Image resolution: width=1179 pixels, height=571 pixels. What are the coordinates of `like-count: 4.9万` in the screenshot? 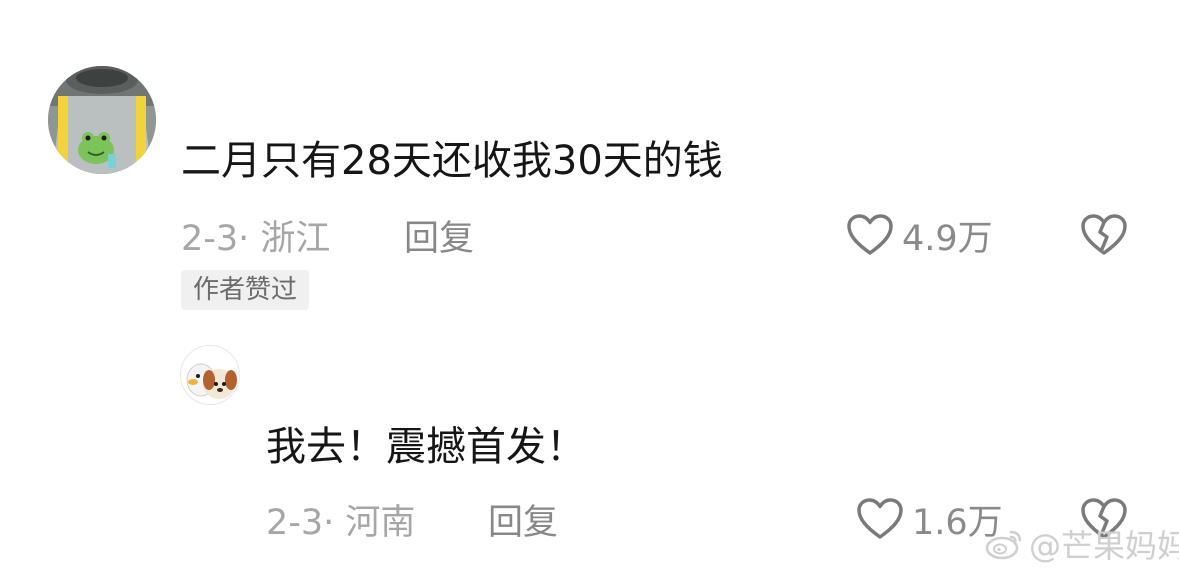 It's located at (947, 238).